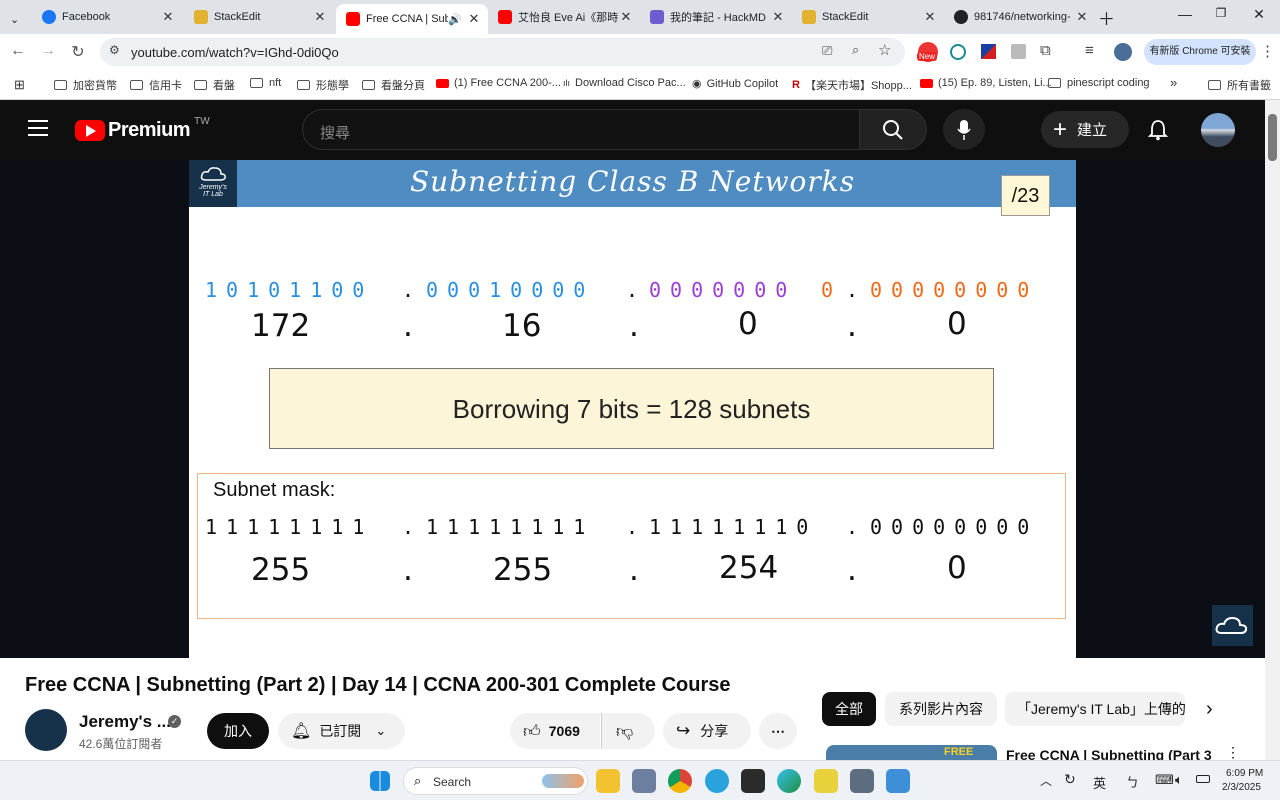 The width and height of the screenshot is (1280, 800). What do you see at coordinates (156, 85) in the screenshot?
I see `bookmark-folder: 信用卡` at bounding box center [156, 85].